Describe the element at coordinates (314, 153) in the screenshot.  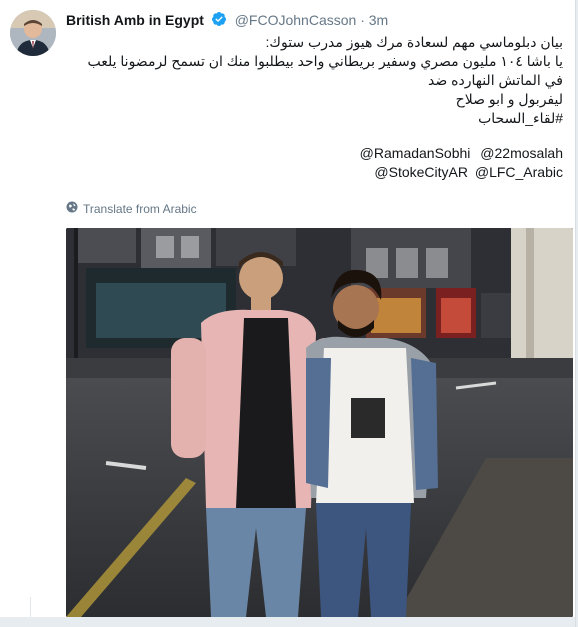
I see `mention-line: @RamadanSobhi @22mosalah` at that location.